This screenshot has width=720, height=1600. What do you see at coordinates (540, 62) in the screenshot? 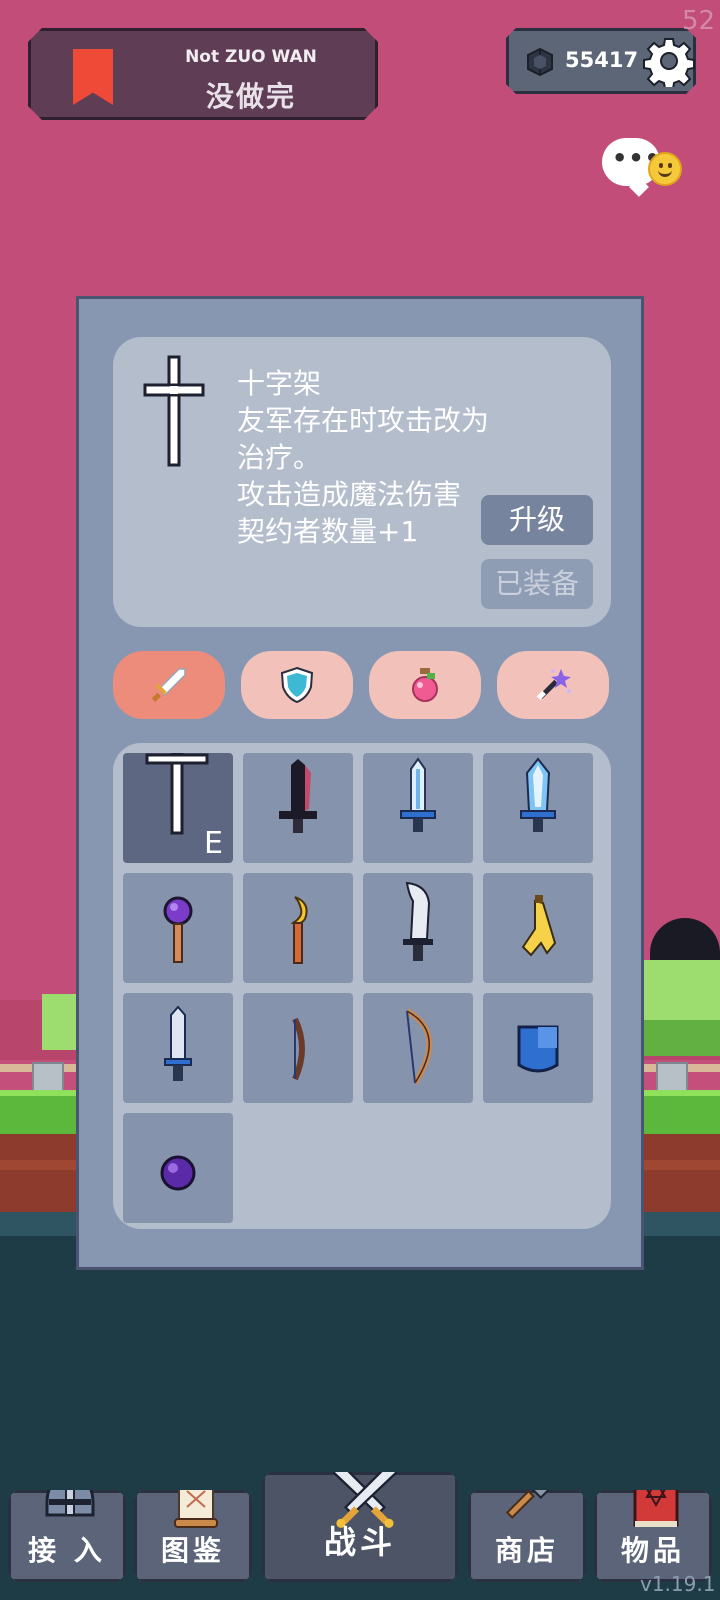
I see `gem-icon` at bounding box center [540, 62].